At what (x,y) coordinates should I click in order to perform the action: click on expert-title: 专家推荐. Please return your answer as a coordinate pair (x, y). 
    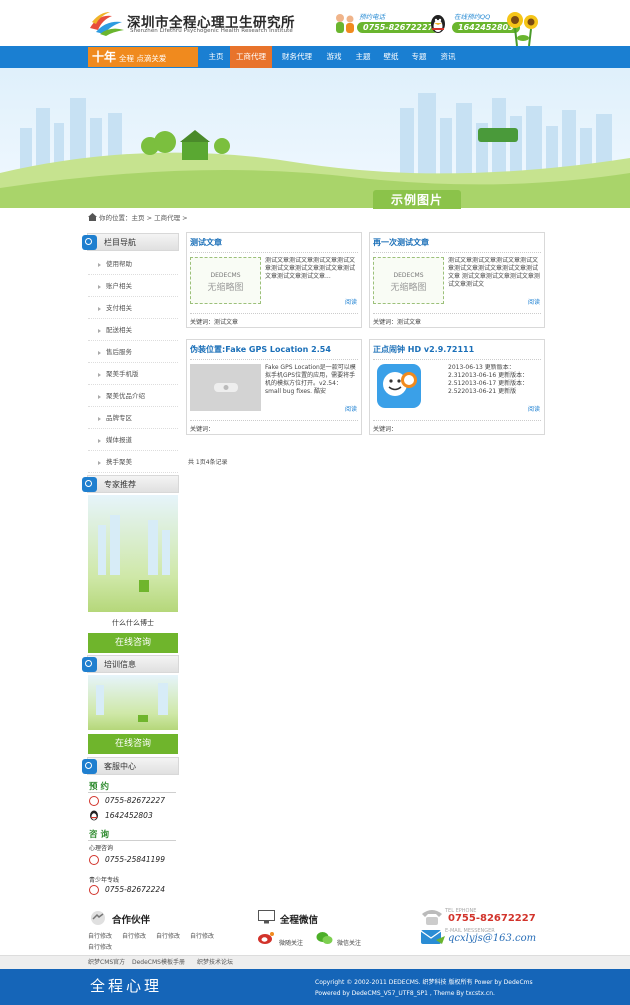
    Looking at the image, I should click on (120, 484).